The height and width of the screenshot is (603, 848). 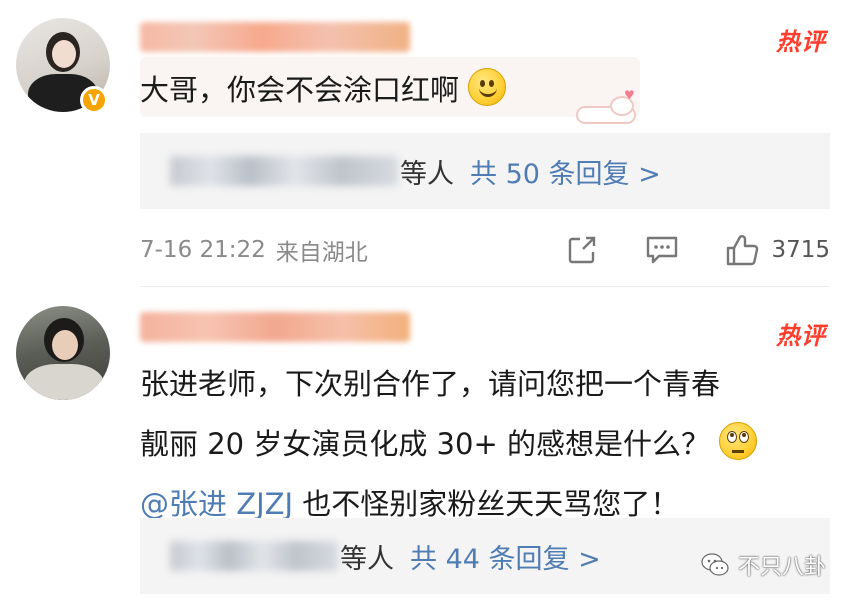 What do you see at coordinates (486, 504) in the screenshot?
I see `comment-text-line-3-body: 也不怪别家粉丝天天骂您了！` at bounding box center [486, 504].